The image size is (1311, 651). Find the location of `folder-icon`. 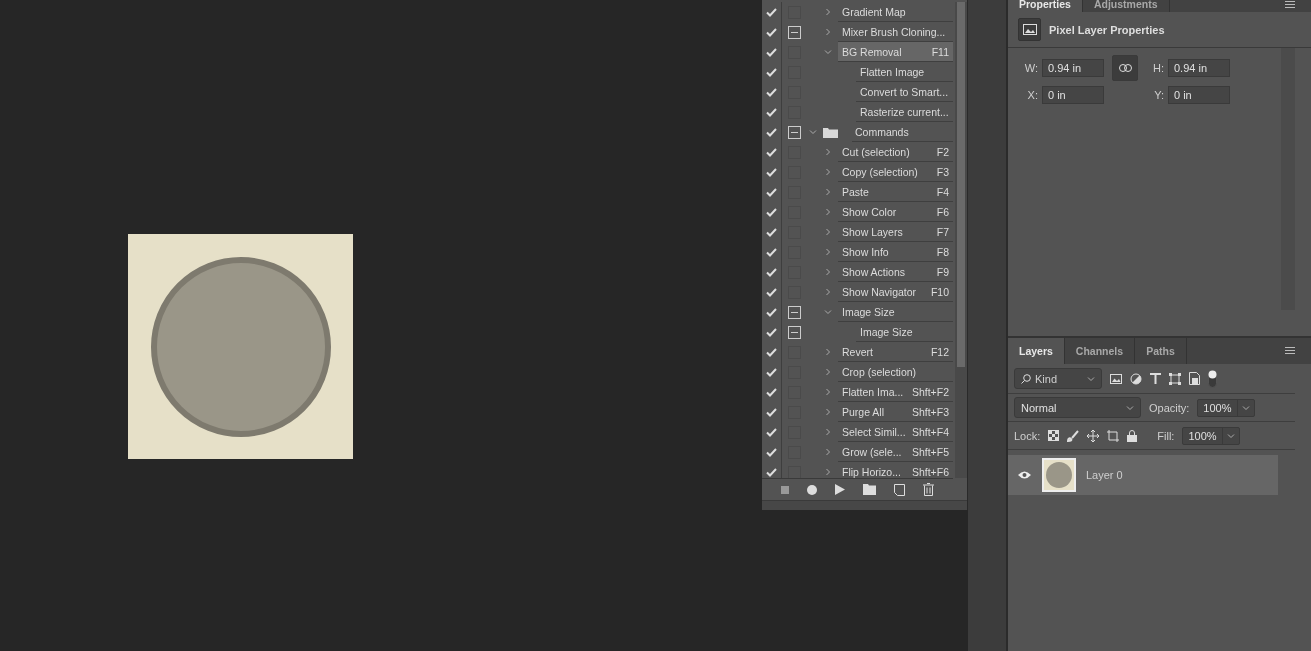

folder-icon is located at coordinates (869, 489).